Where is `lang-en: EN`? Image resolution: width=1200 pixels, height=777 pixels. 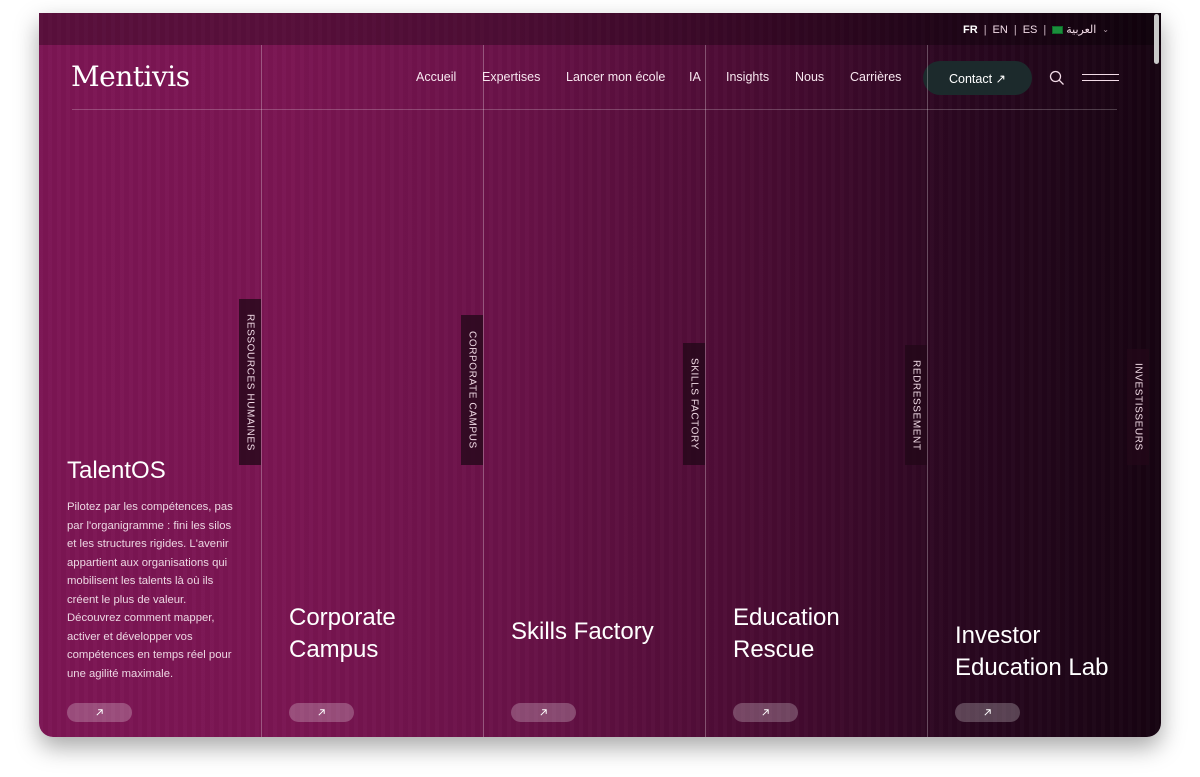 lang-en: EN is located at coordinates (1000, 30).